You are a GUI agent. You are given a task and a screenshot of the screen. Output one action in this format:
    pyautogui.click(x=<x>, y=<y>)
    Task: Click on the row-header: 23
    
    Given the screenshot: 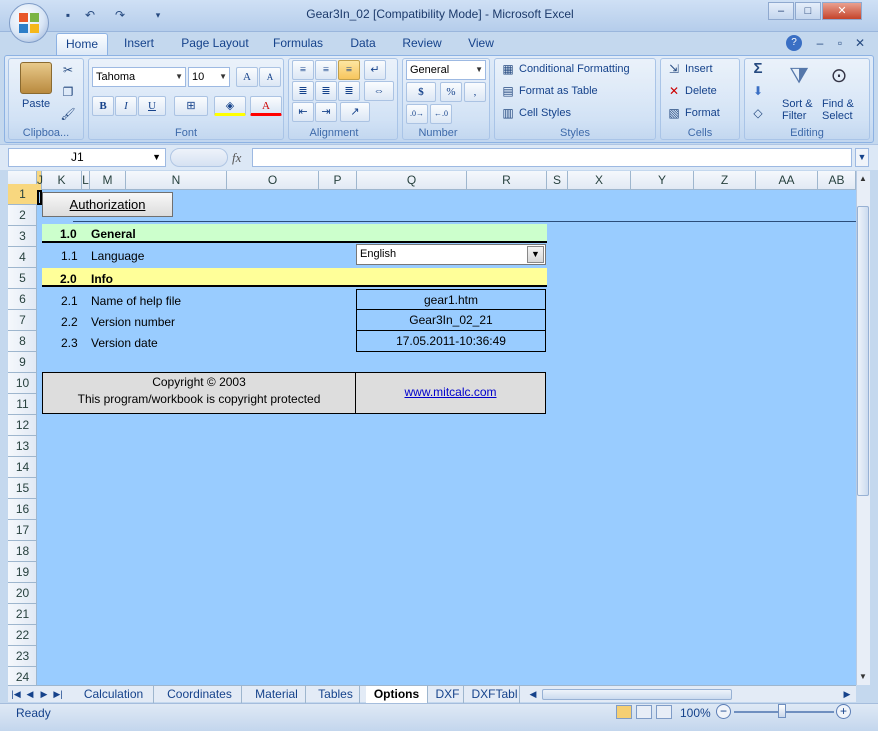 What is the action you would take?
    pyautogui.click(x=22, y=656)
    